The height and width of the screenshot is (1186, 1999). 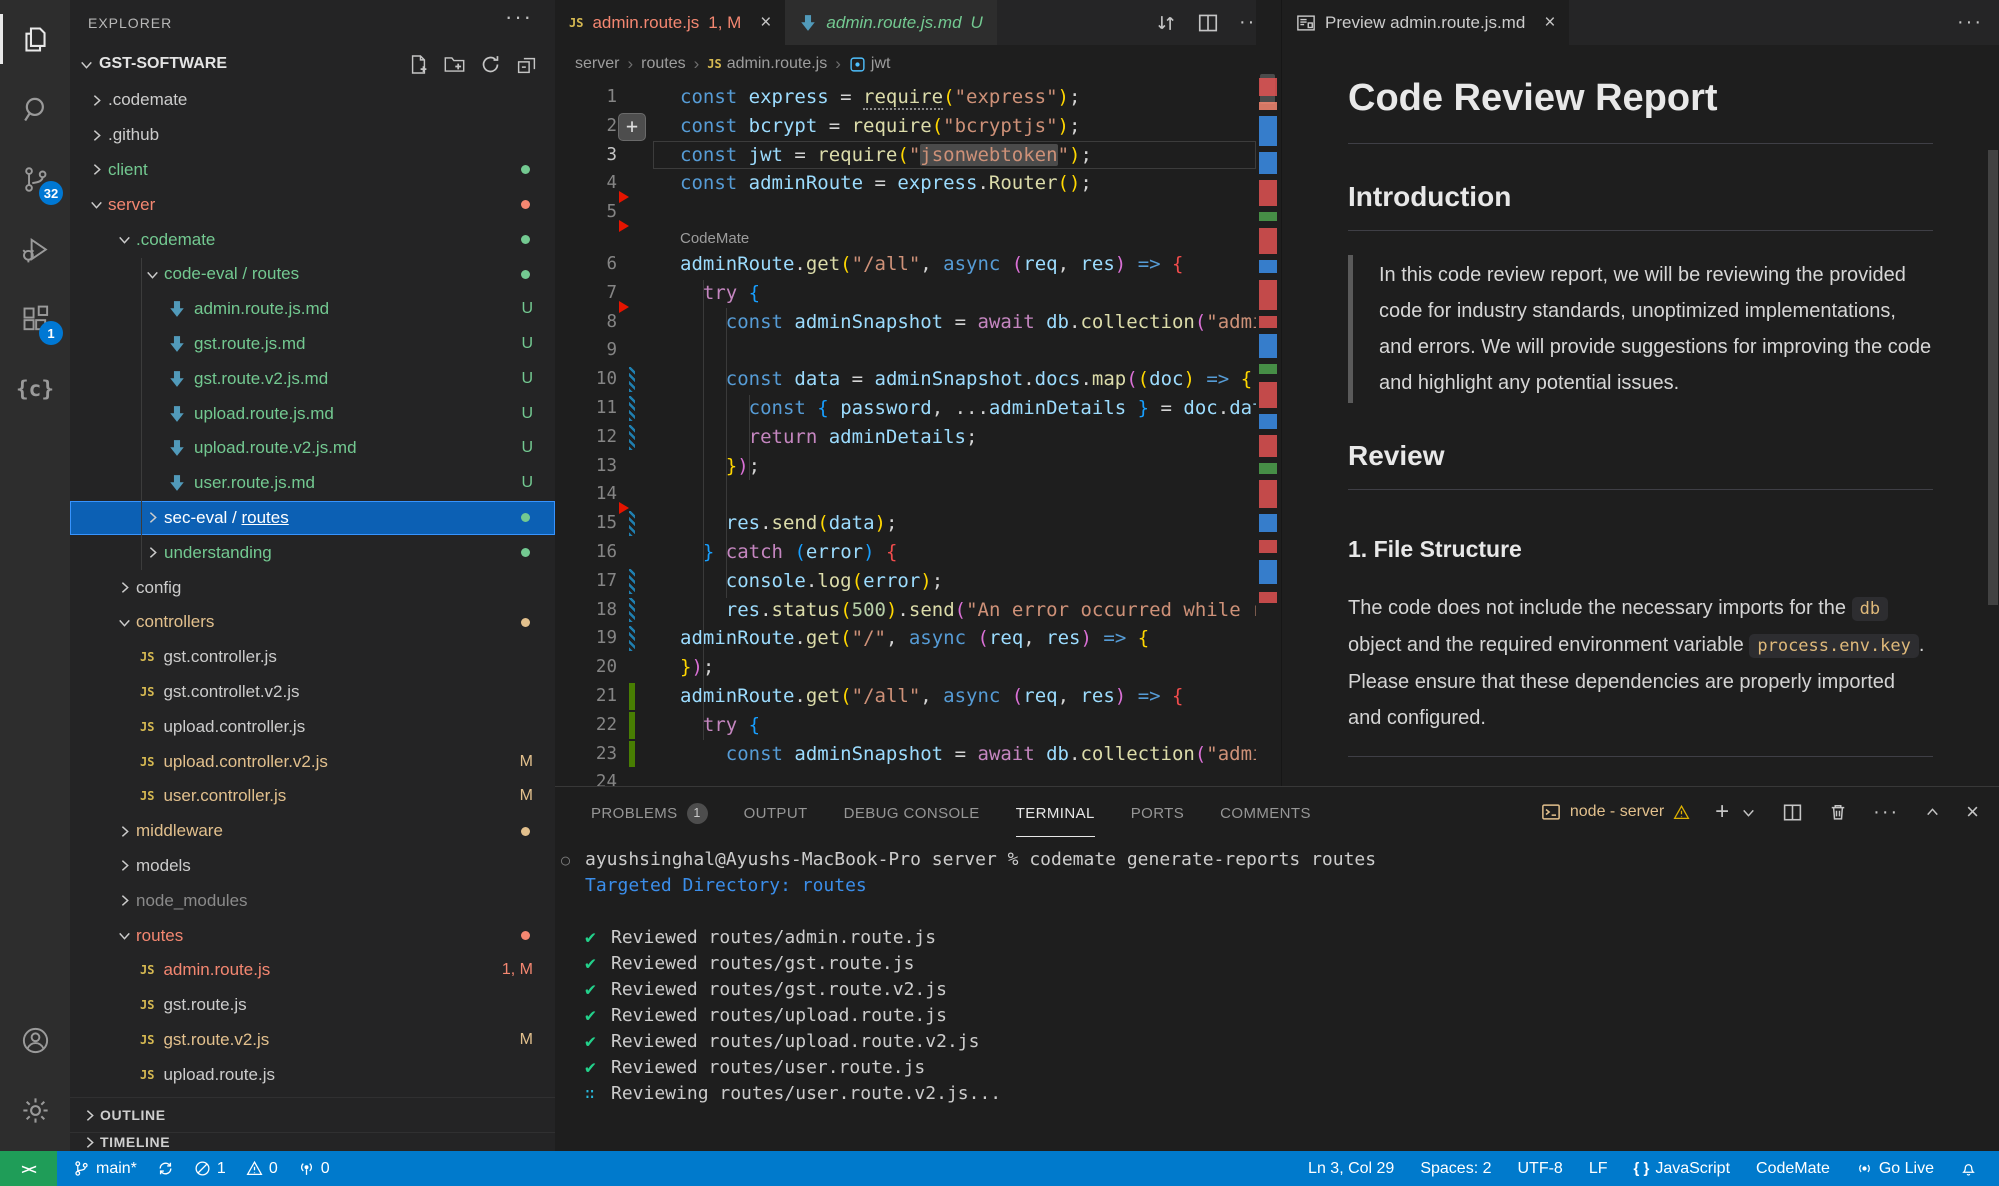 What do you see at coordinates (670, 22) in the screenshot?
I see `tab-admin-route-js: JS admin.route.js 1, M ×` at bounding box center [670, 22].